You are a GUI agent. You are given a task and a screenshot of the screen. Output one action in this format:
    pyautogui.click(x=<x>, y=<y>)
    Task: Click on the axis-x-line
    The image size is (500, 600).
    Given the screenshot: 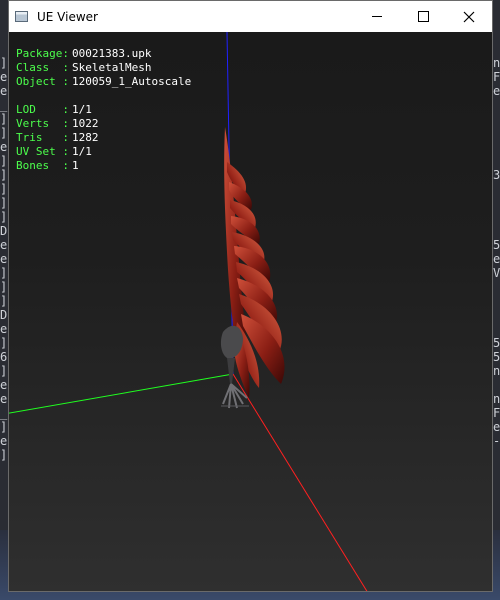 What is the action you would take?
    pyautogui.click(x=300, y=482)
    